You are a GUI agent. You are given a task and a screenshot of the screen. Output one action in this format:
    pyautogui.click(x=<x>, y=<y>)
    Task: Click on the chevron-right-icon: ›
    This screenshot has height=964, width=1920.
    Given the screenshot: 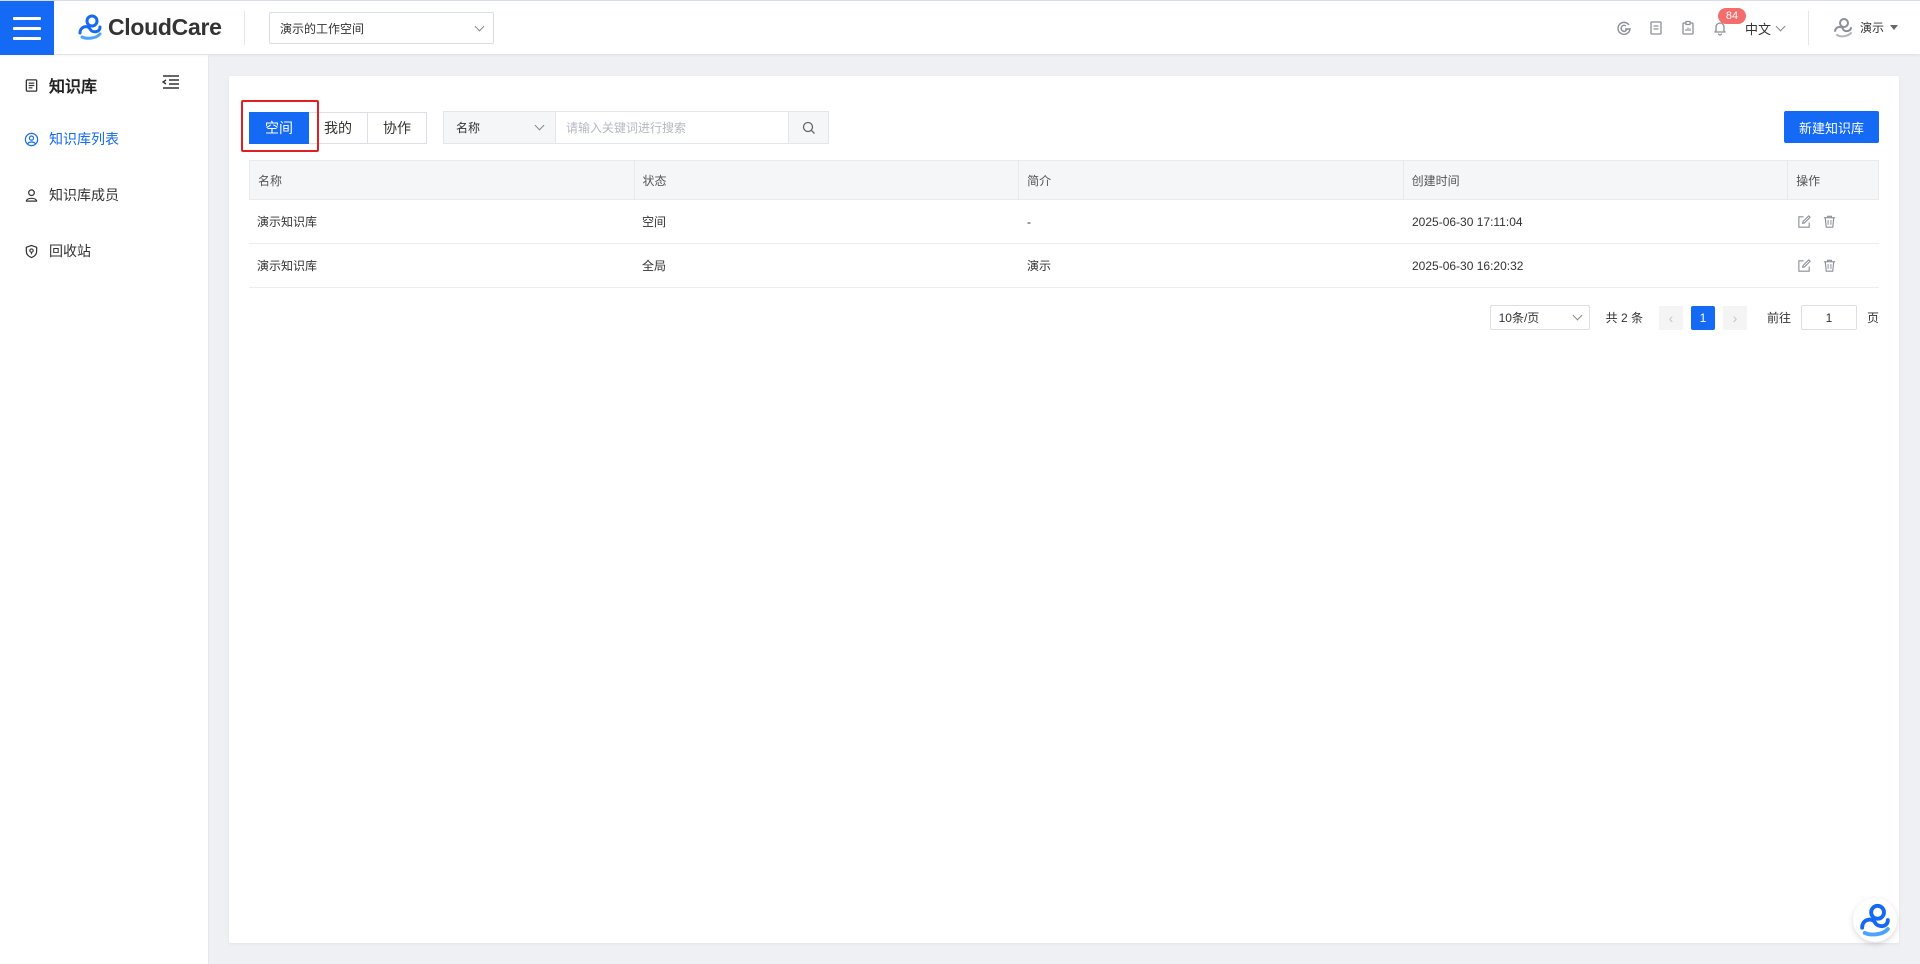 What is the action you would take?
    pyautogui.click(x=1735, y=317)
    